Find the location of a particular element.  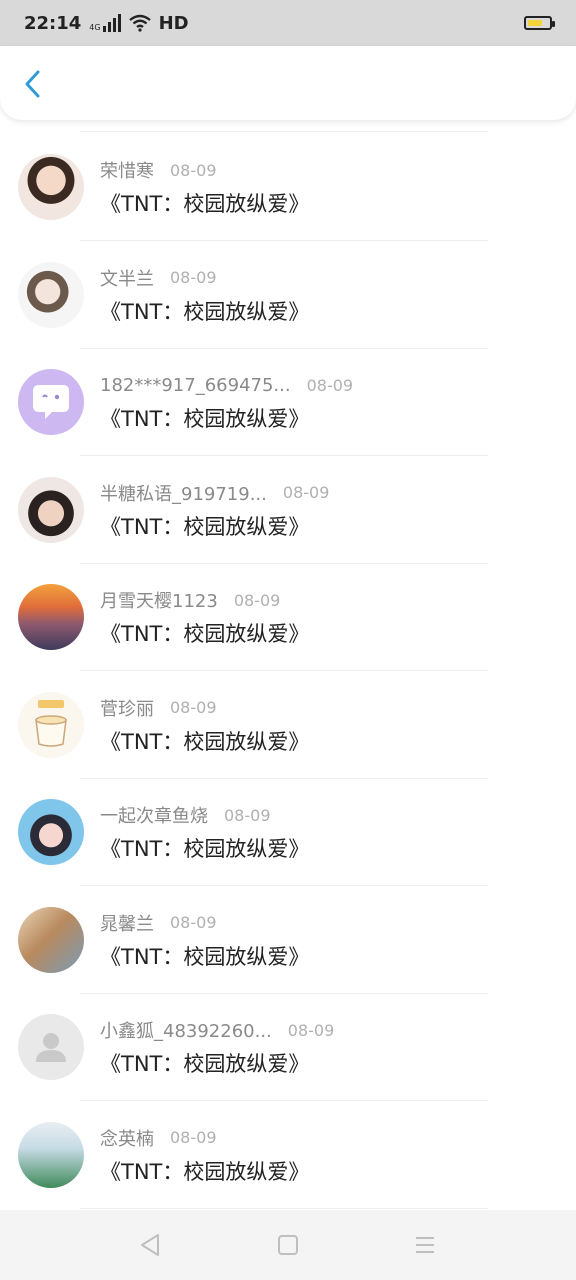

status-bar: 22:14 4G HD is located at coordinates (288, 23).